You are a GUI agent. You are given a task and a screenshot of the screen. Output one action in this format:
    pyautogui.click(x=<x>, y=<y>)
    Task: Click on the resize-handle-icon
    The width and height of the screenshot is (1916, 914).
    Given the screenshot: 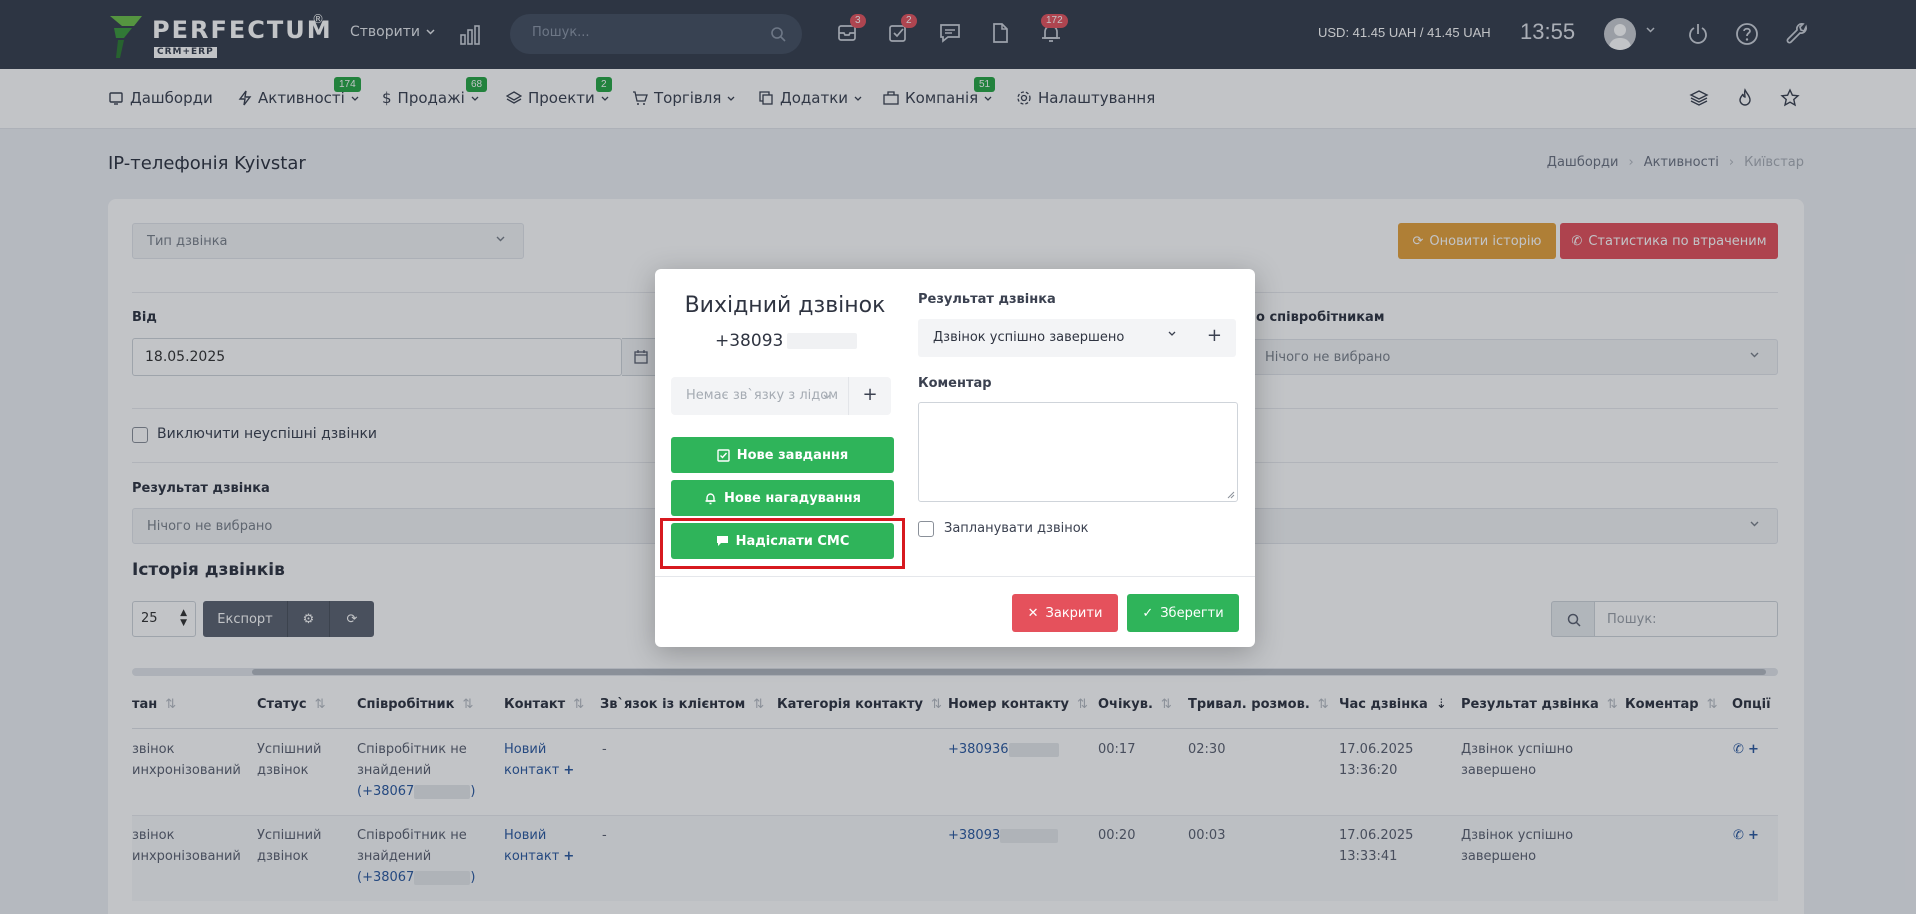 What is the action you would take?
    pyautogui.click(x=1231, y=495)
    